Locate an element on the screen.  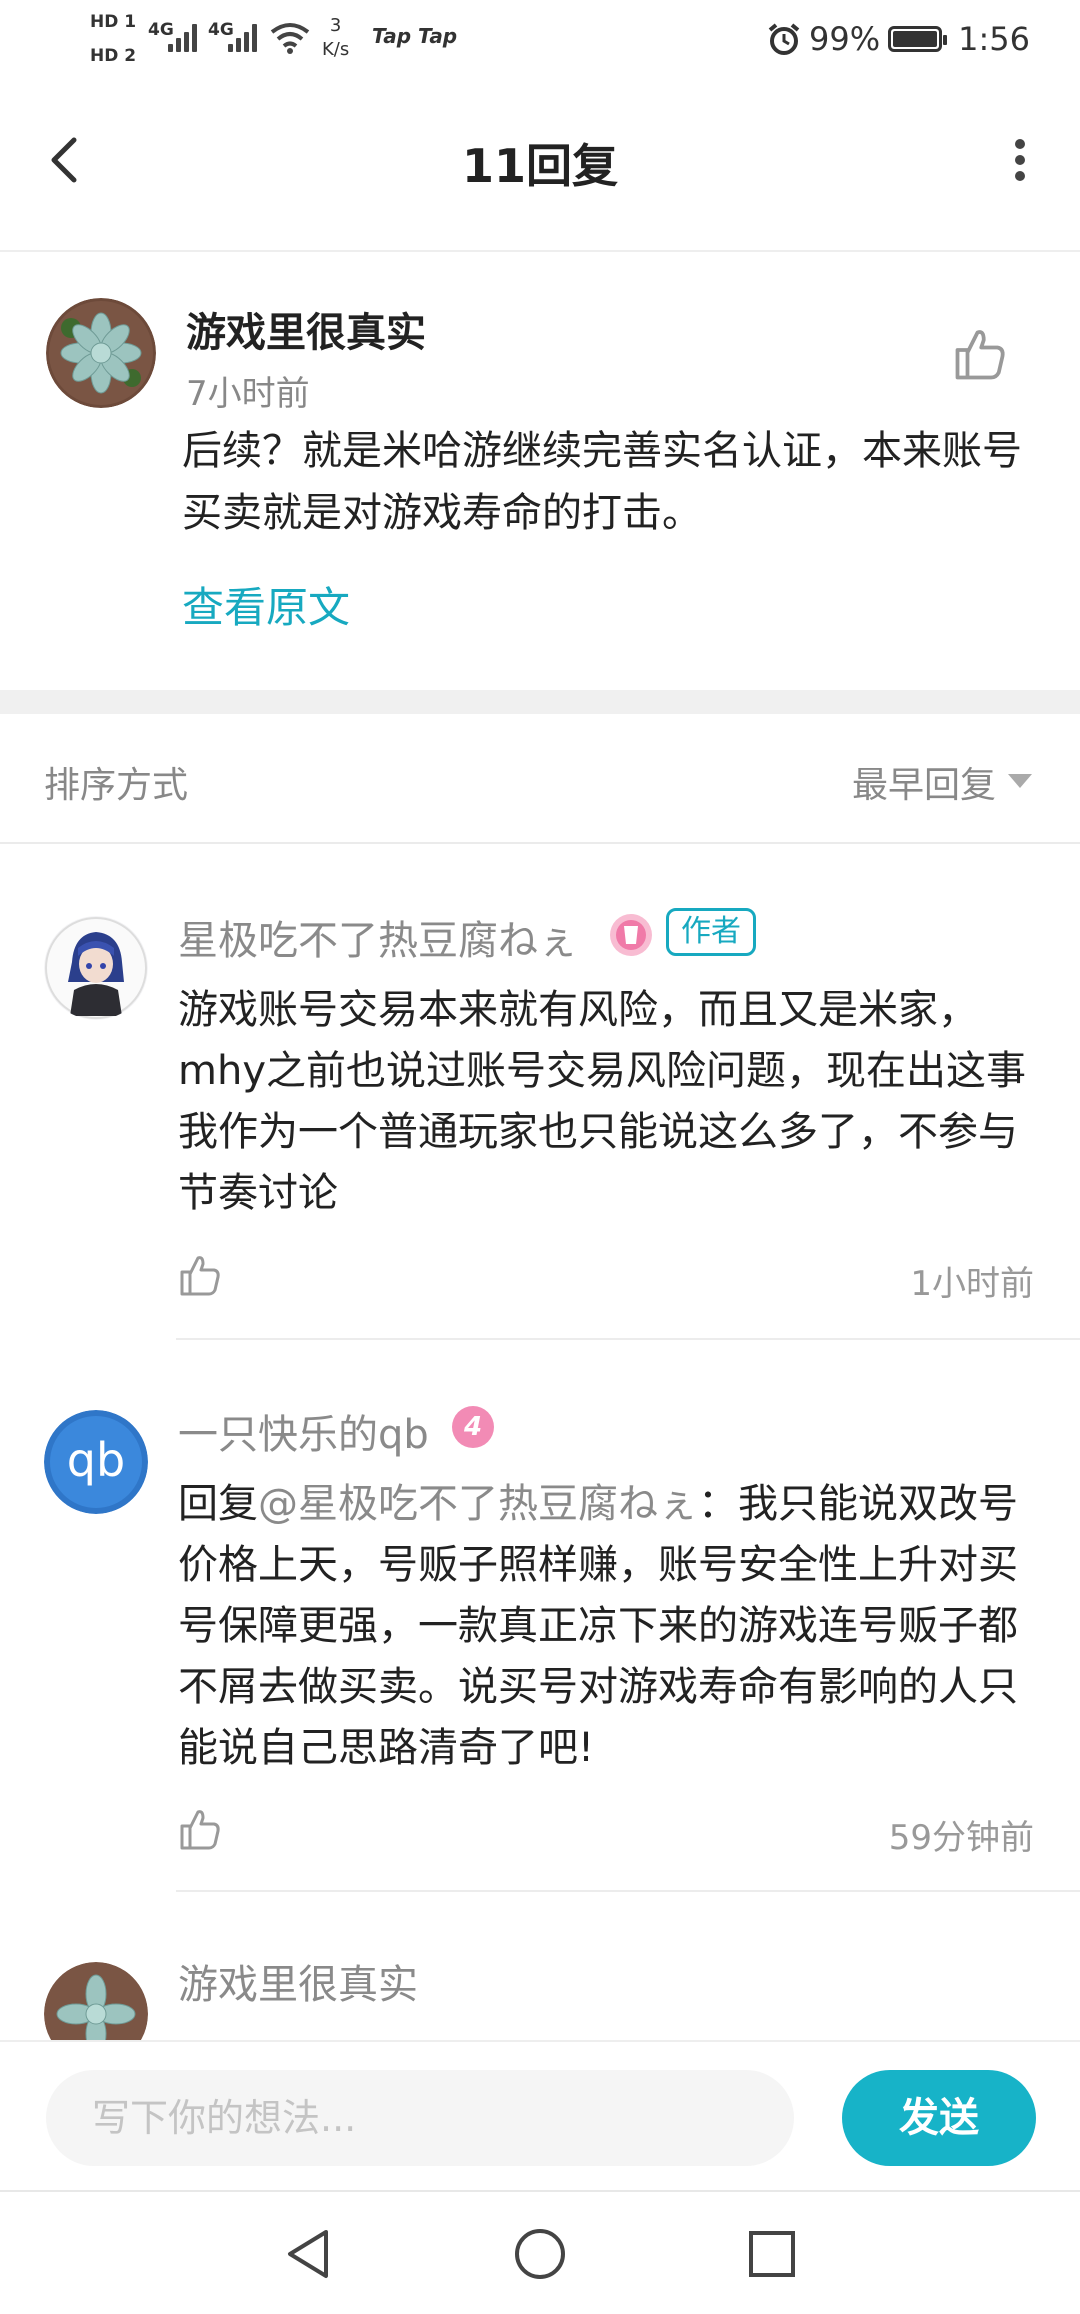
reply-prefix: 回复 is located at coordinates (218, 1504).